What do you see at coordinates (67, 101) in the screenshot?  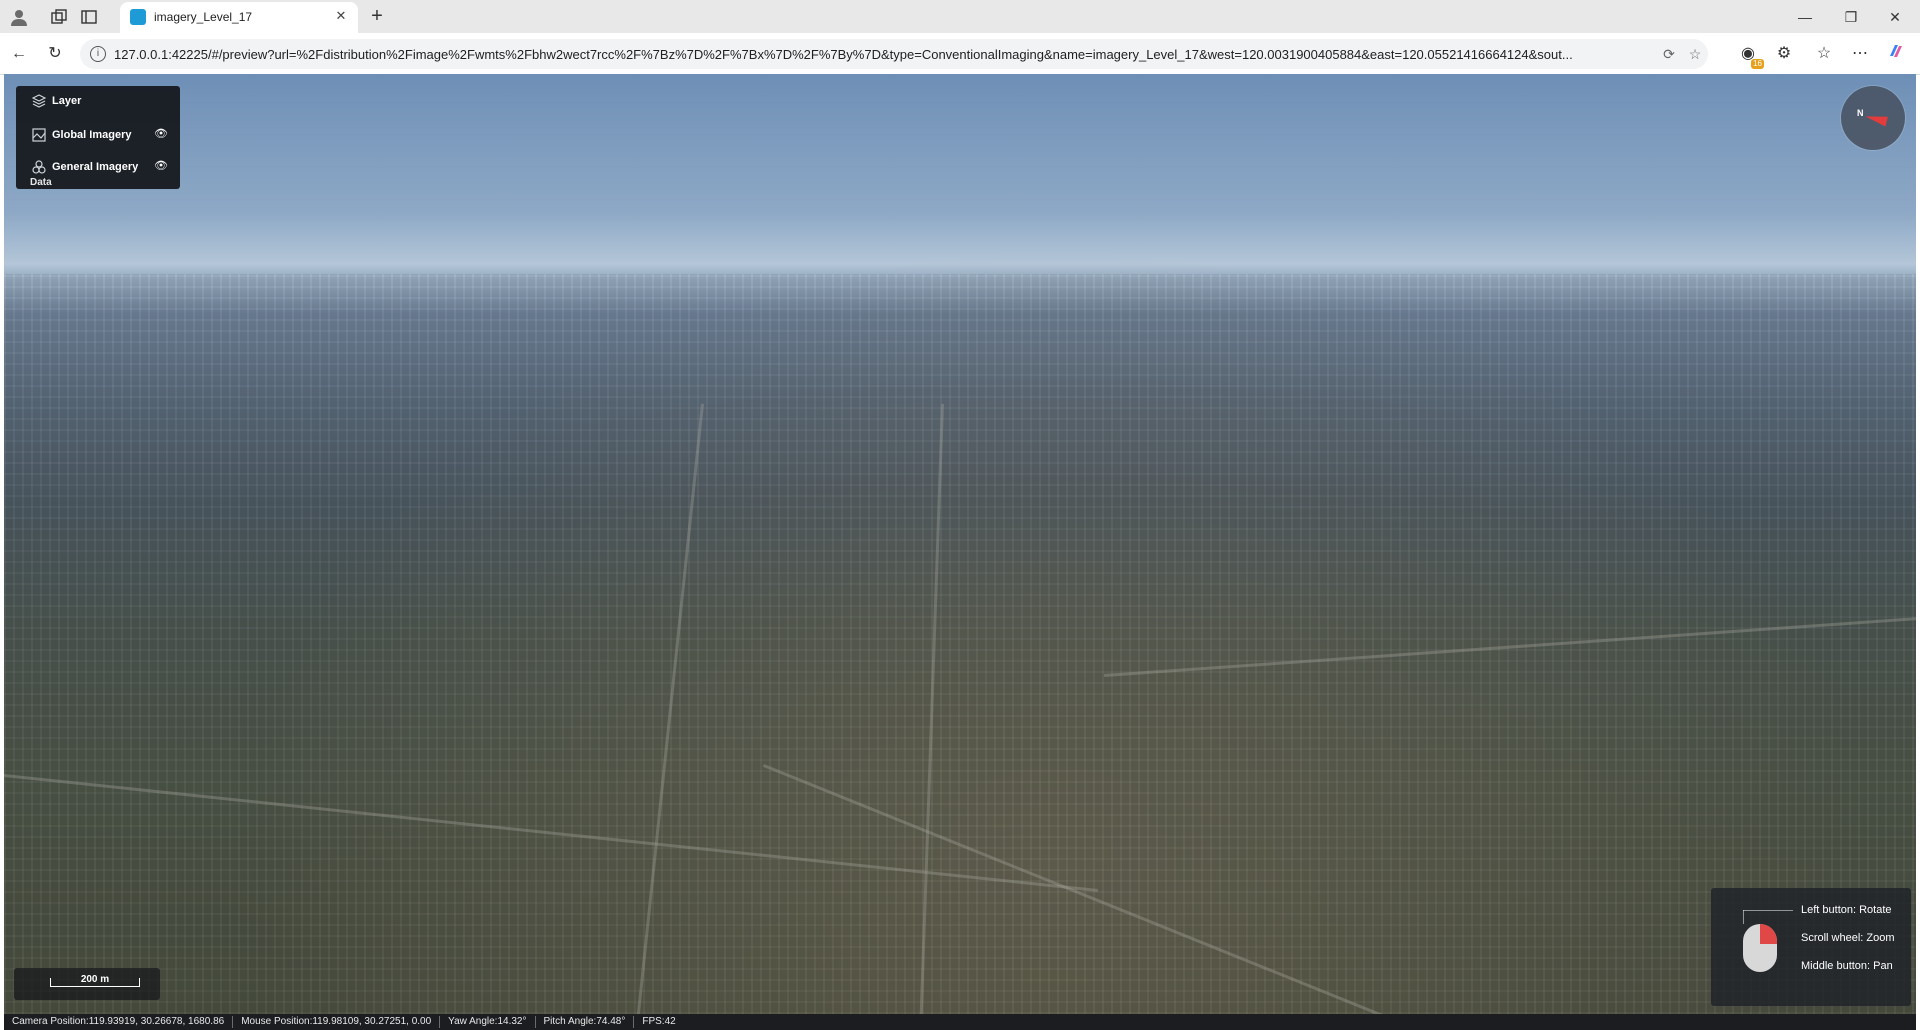 I see `layer-panel-title: Layer` at bounding box center [67, 101].